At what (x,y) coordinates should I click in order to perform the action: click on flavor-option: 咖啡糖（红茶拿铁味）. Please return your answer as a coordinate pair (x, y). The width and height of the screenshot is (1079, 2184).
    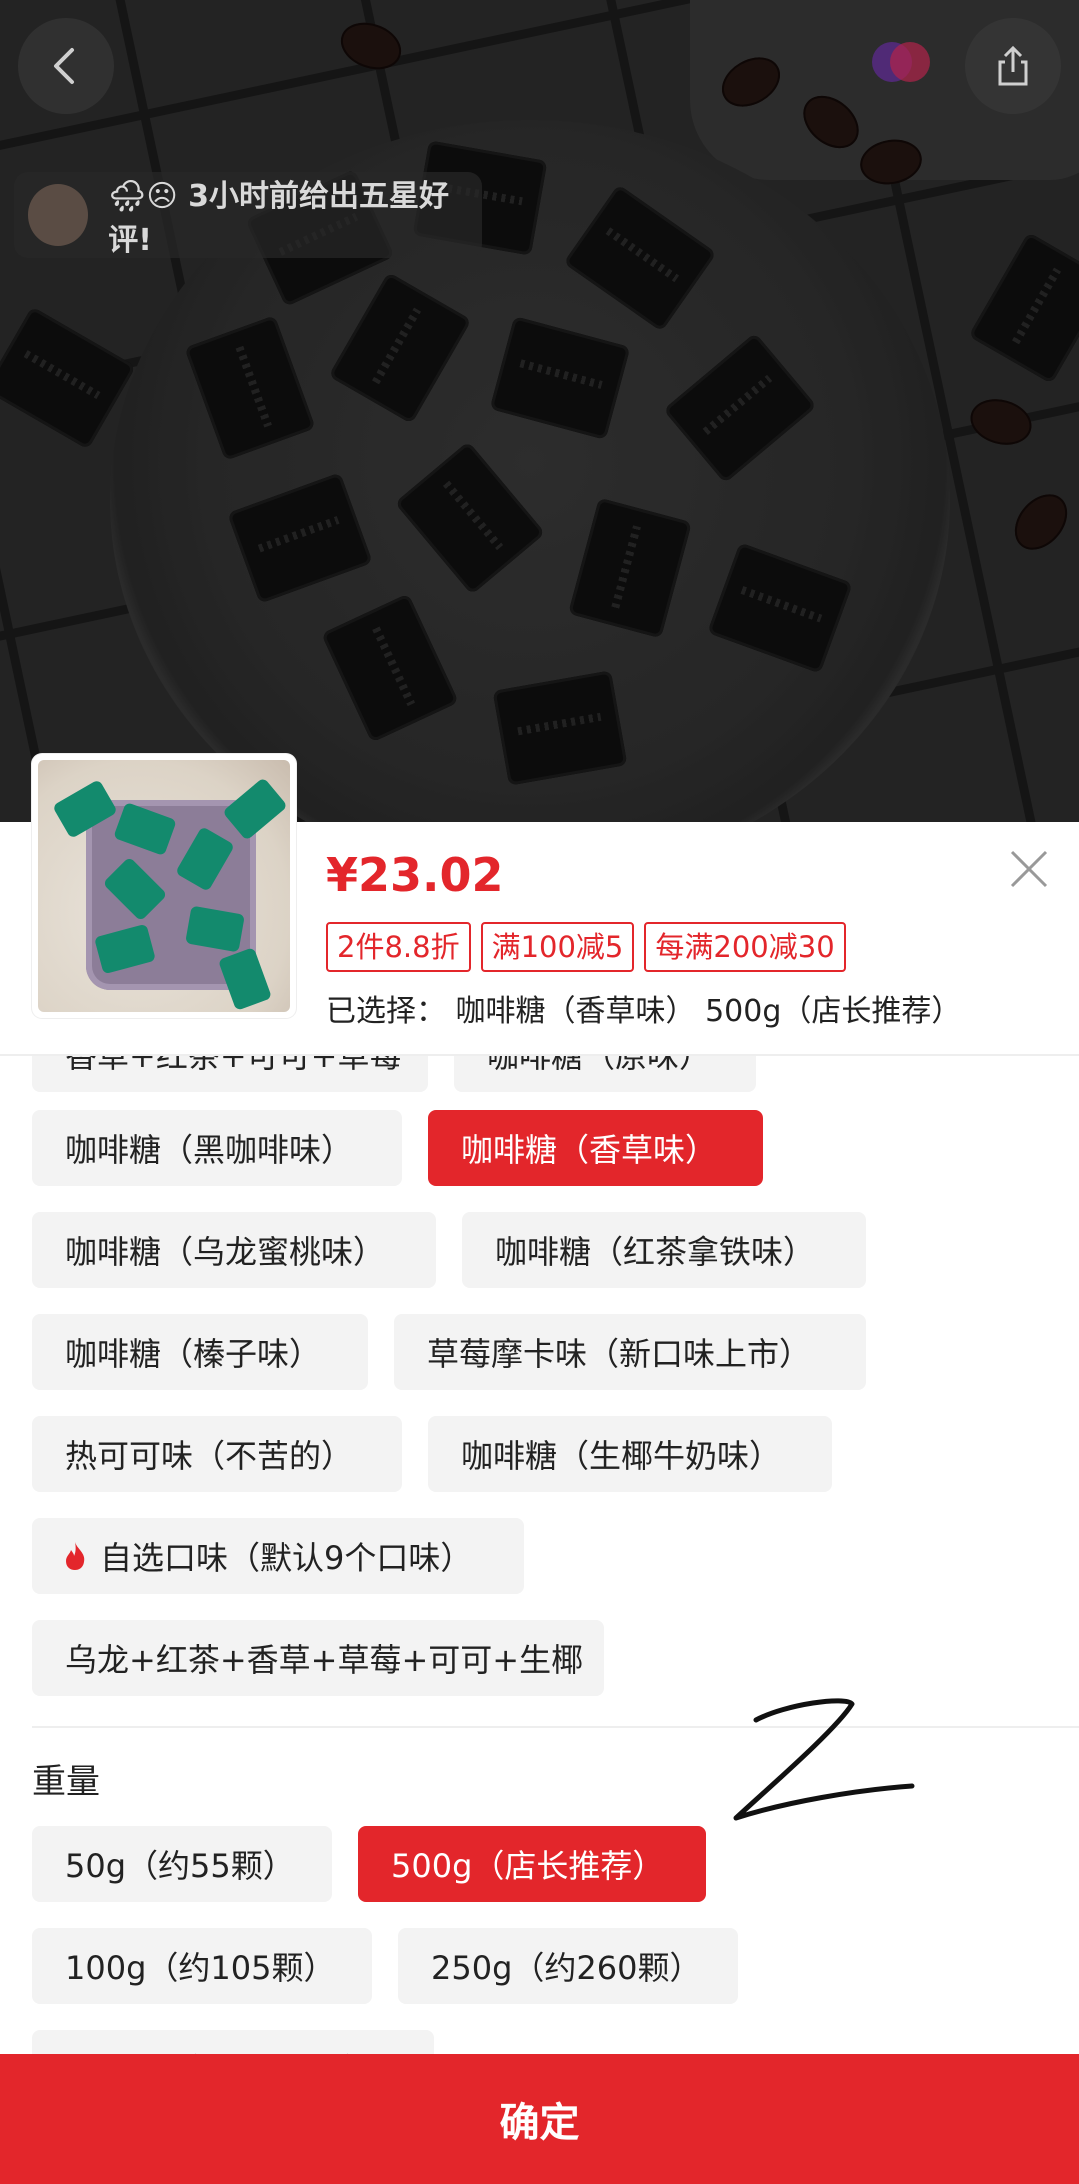
    Looking at the image, I should click on (664, 1250).